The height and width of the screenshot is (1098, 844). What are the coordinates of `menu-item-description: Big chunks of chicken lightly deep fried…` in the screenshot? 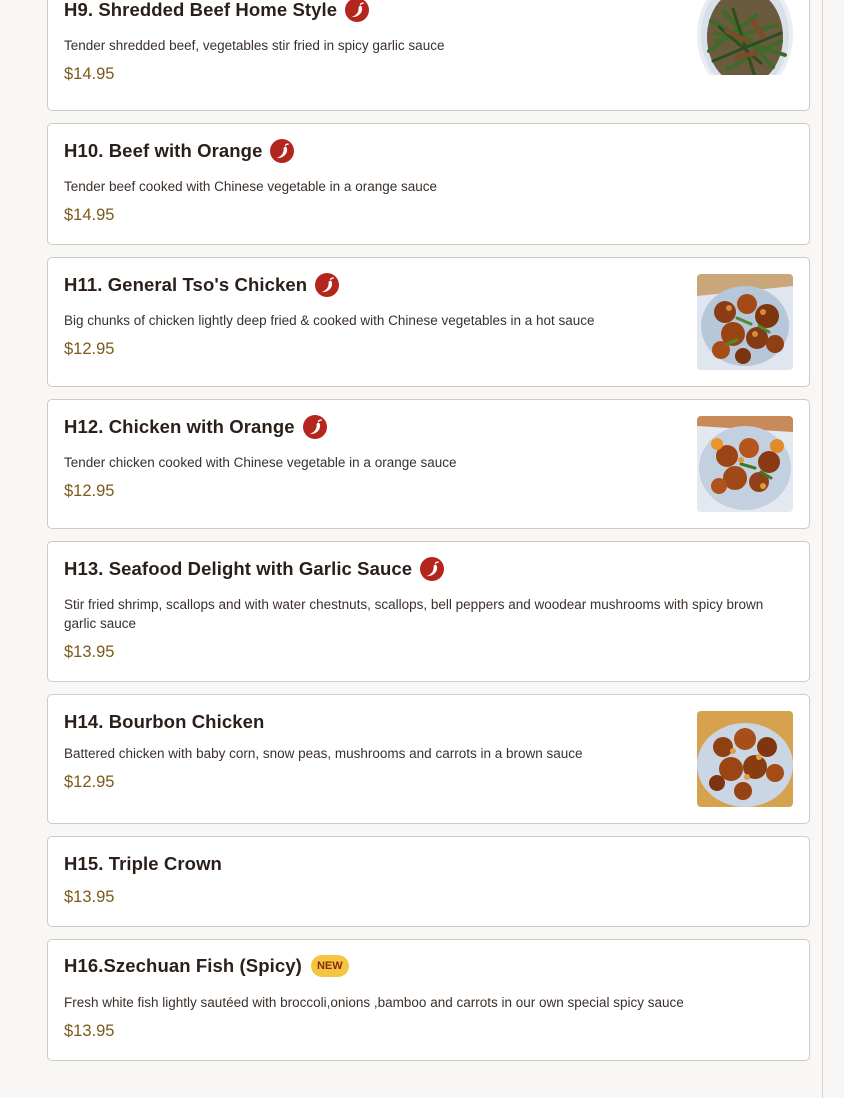 It's located at (329, 320).